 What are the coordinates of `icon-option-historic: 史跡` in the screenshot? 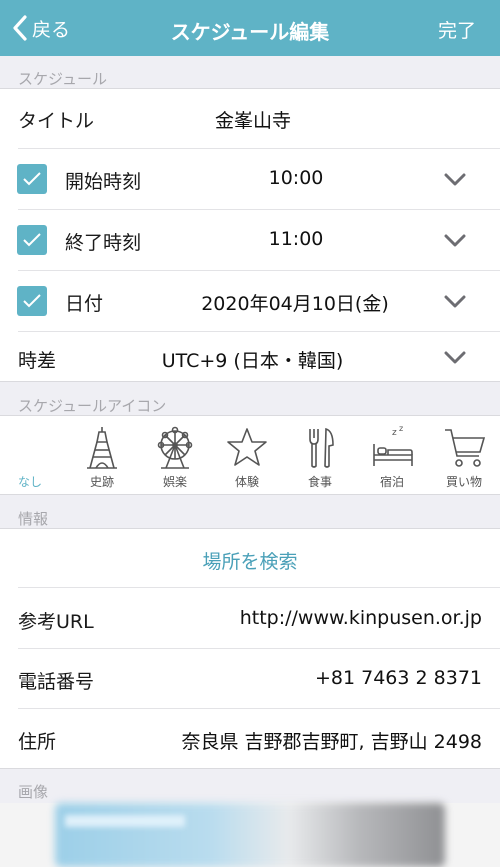 It's located at (102, 456).